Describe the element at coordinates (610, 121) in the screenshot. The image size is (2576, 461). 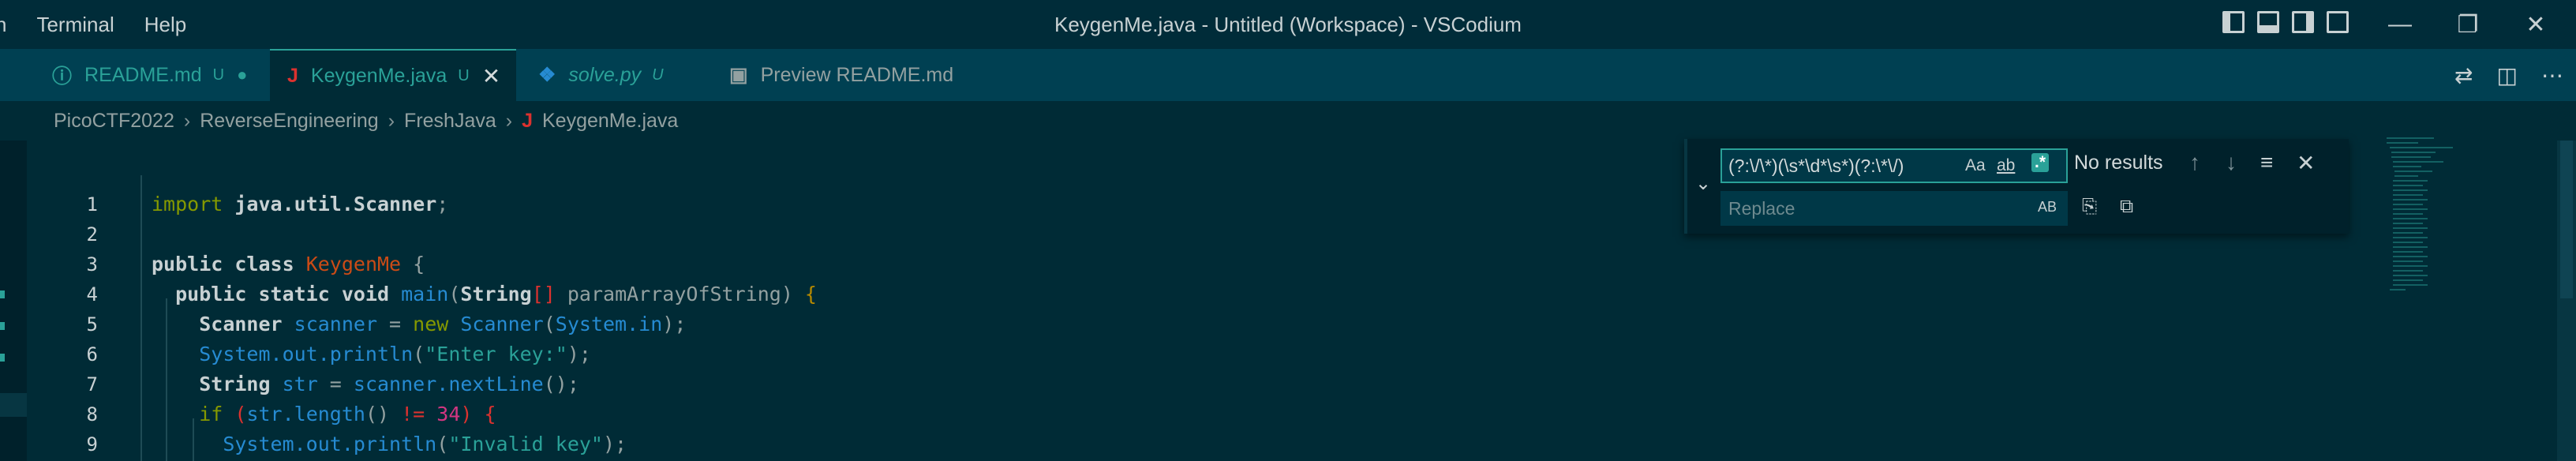
I see `breadcrumb-item: KeygenMe.java` at that location.